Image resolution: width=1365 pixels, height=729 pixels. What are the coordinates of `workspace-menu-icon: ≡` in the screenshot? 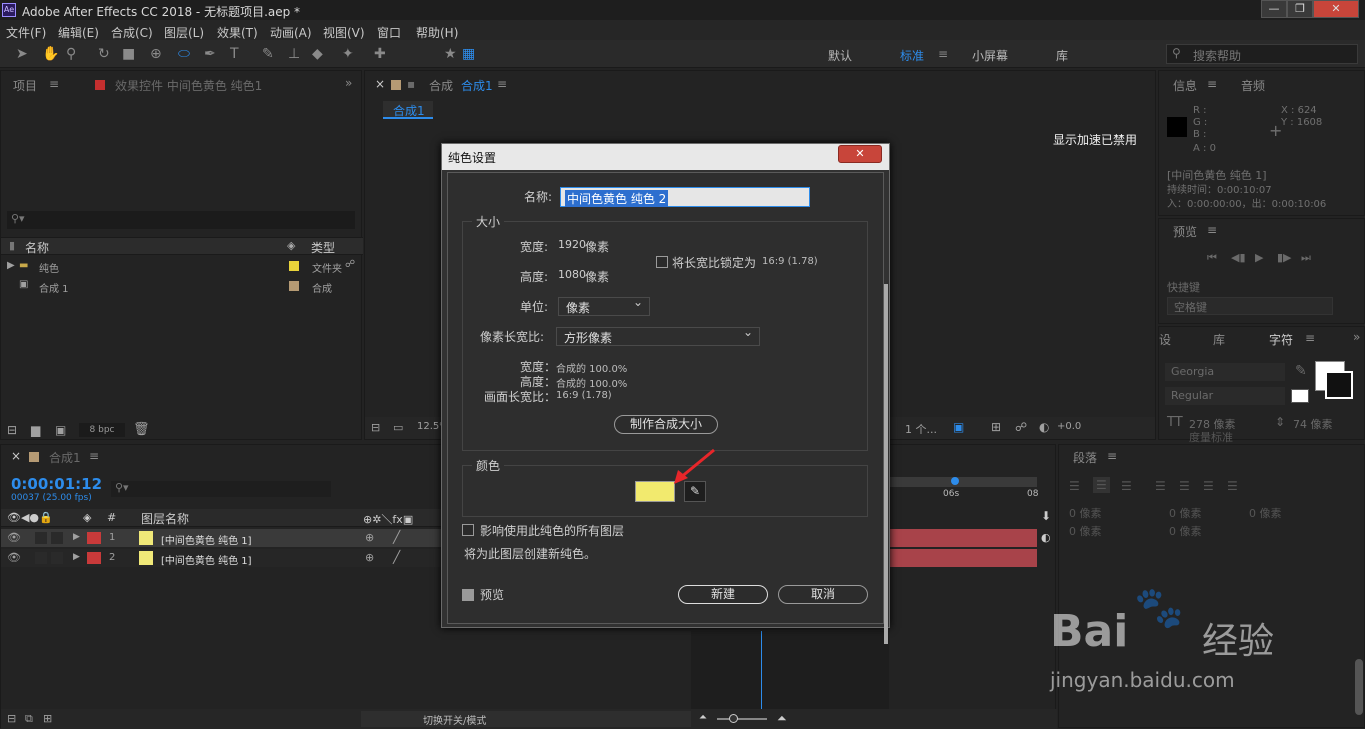 It's located at (943, 54).